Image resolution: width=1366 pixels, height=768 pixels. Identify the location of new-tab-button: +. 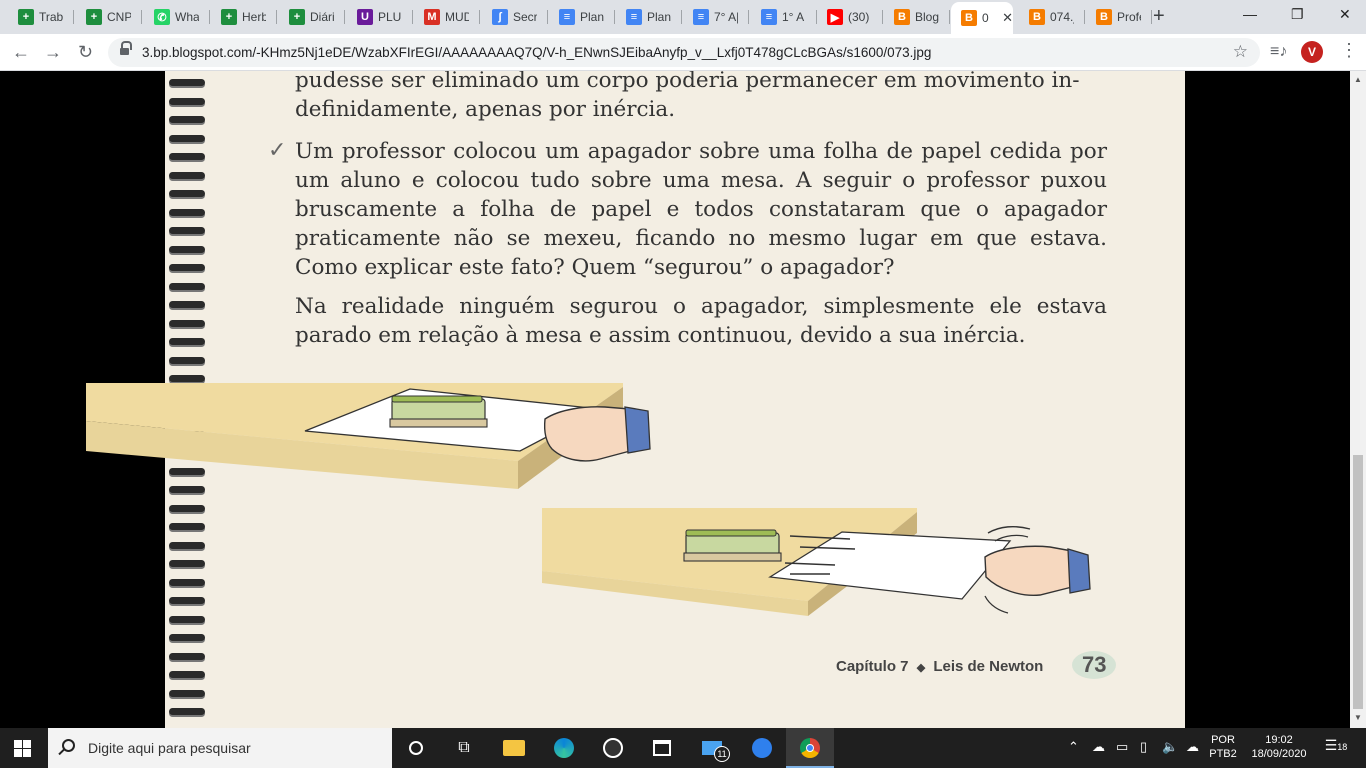
(1159, 16).